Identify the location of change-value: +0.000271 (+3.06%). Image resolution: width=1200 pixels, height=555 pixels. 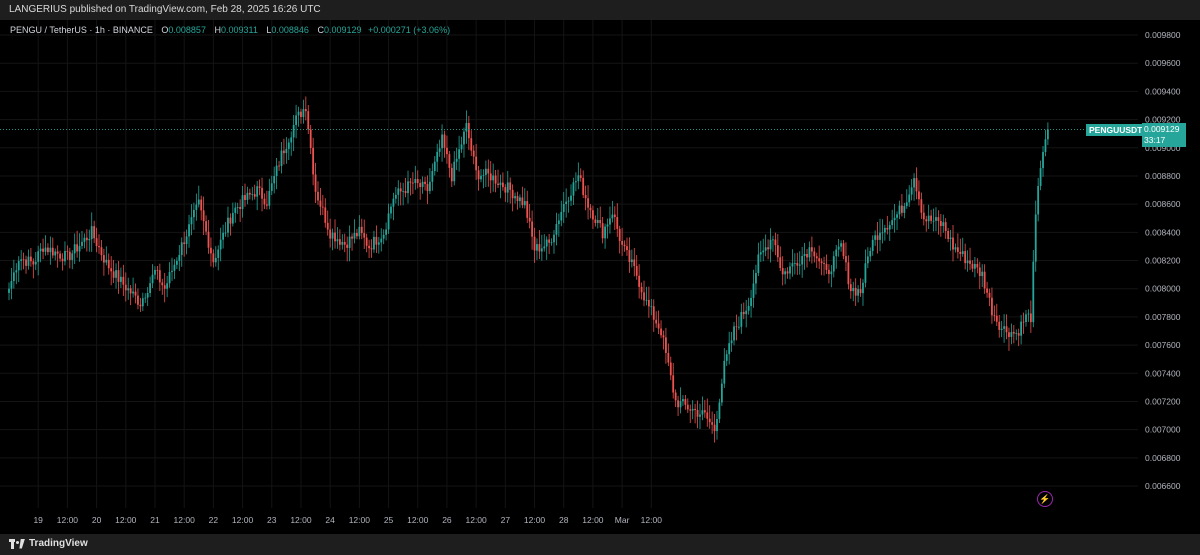
(409, 30).